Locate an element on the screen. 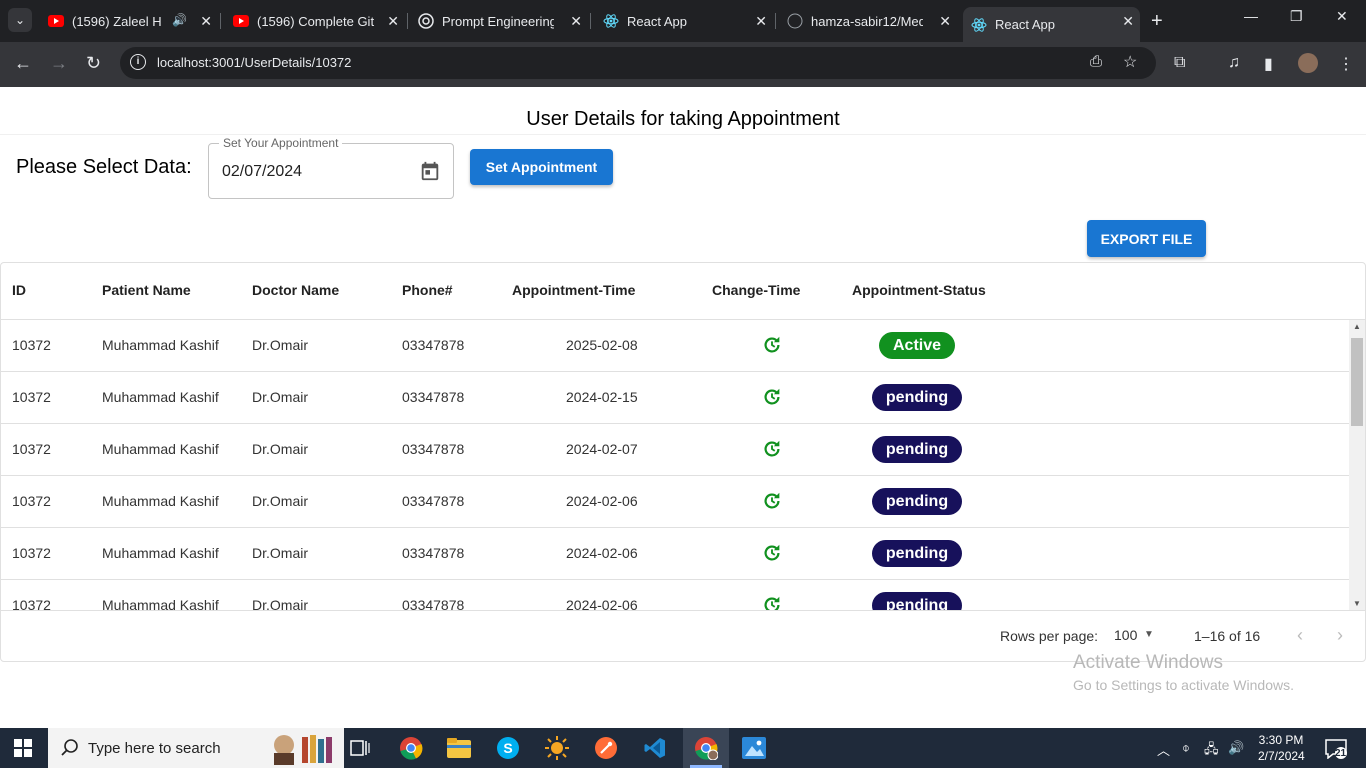  tab-youtube-2: (1596) Complete Git a ✕ is located at coordinates (319, 21).